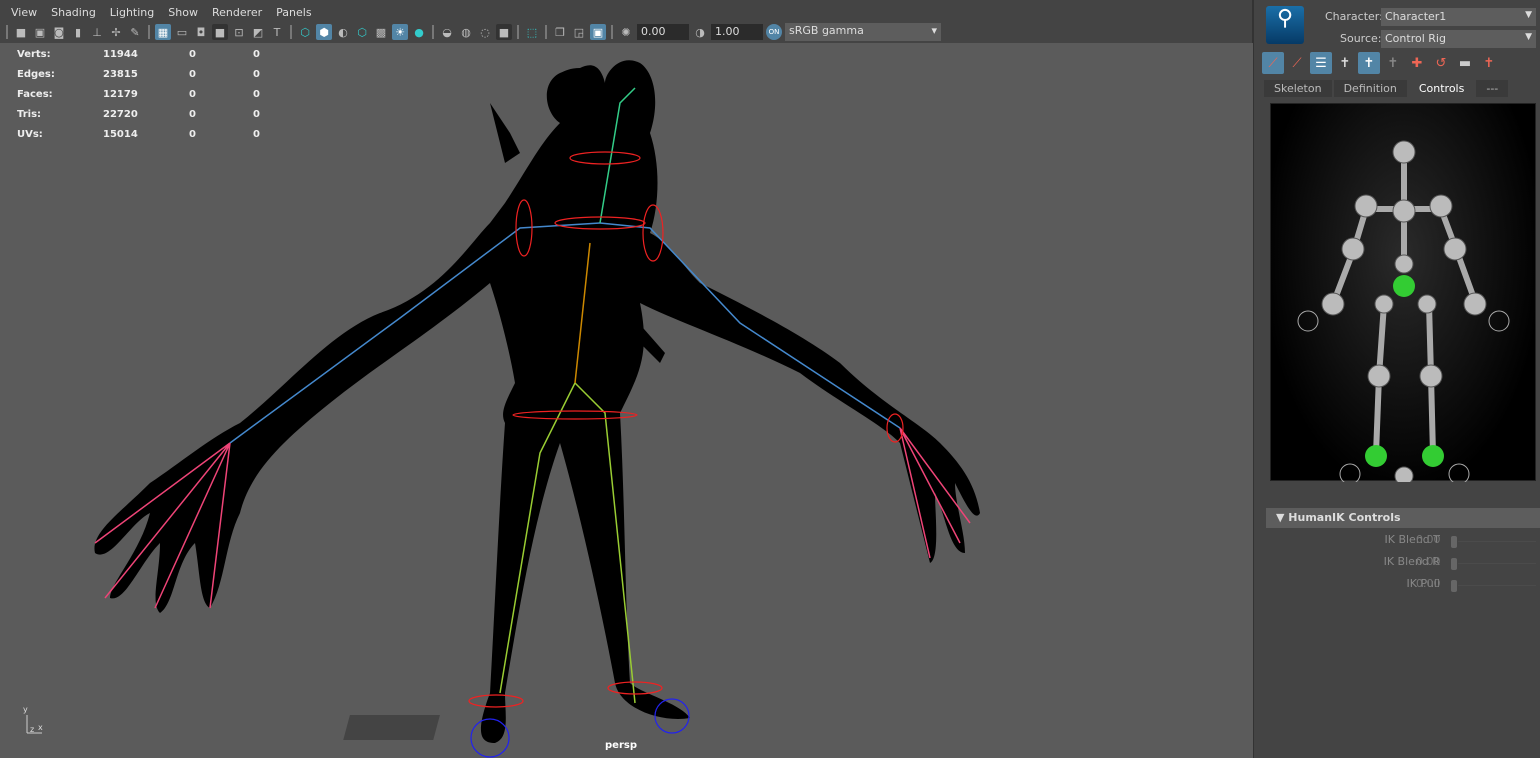 The height and width of the screenshot is (758, 1540). I want to click on character-controls-figure, so click(1403, 294).